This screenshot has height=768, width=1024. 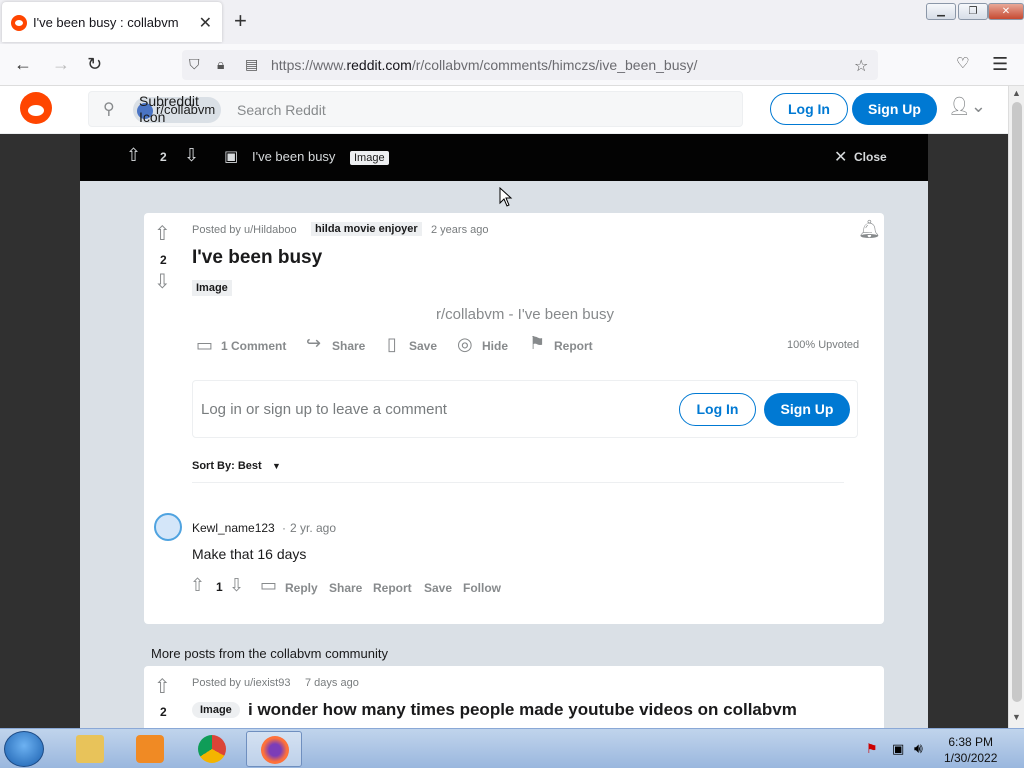 I want to click on comment-downvote-icon: ⇩, so click(x=236, y=585).